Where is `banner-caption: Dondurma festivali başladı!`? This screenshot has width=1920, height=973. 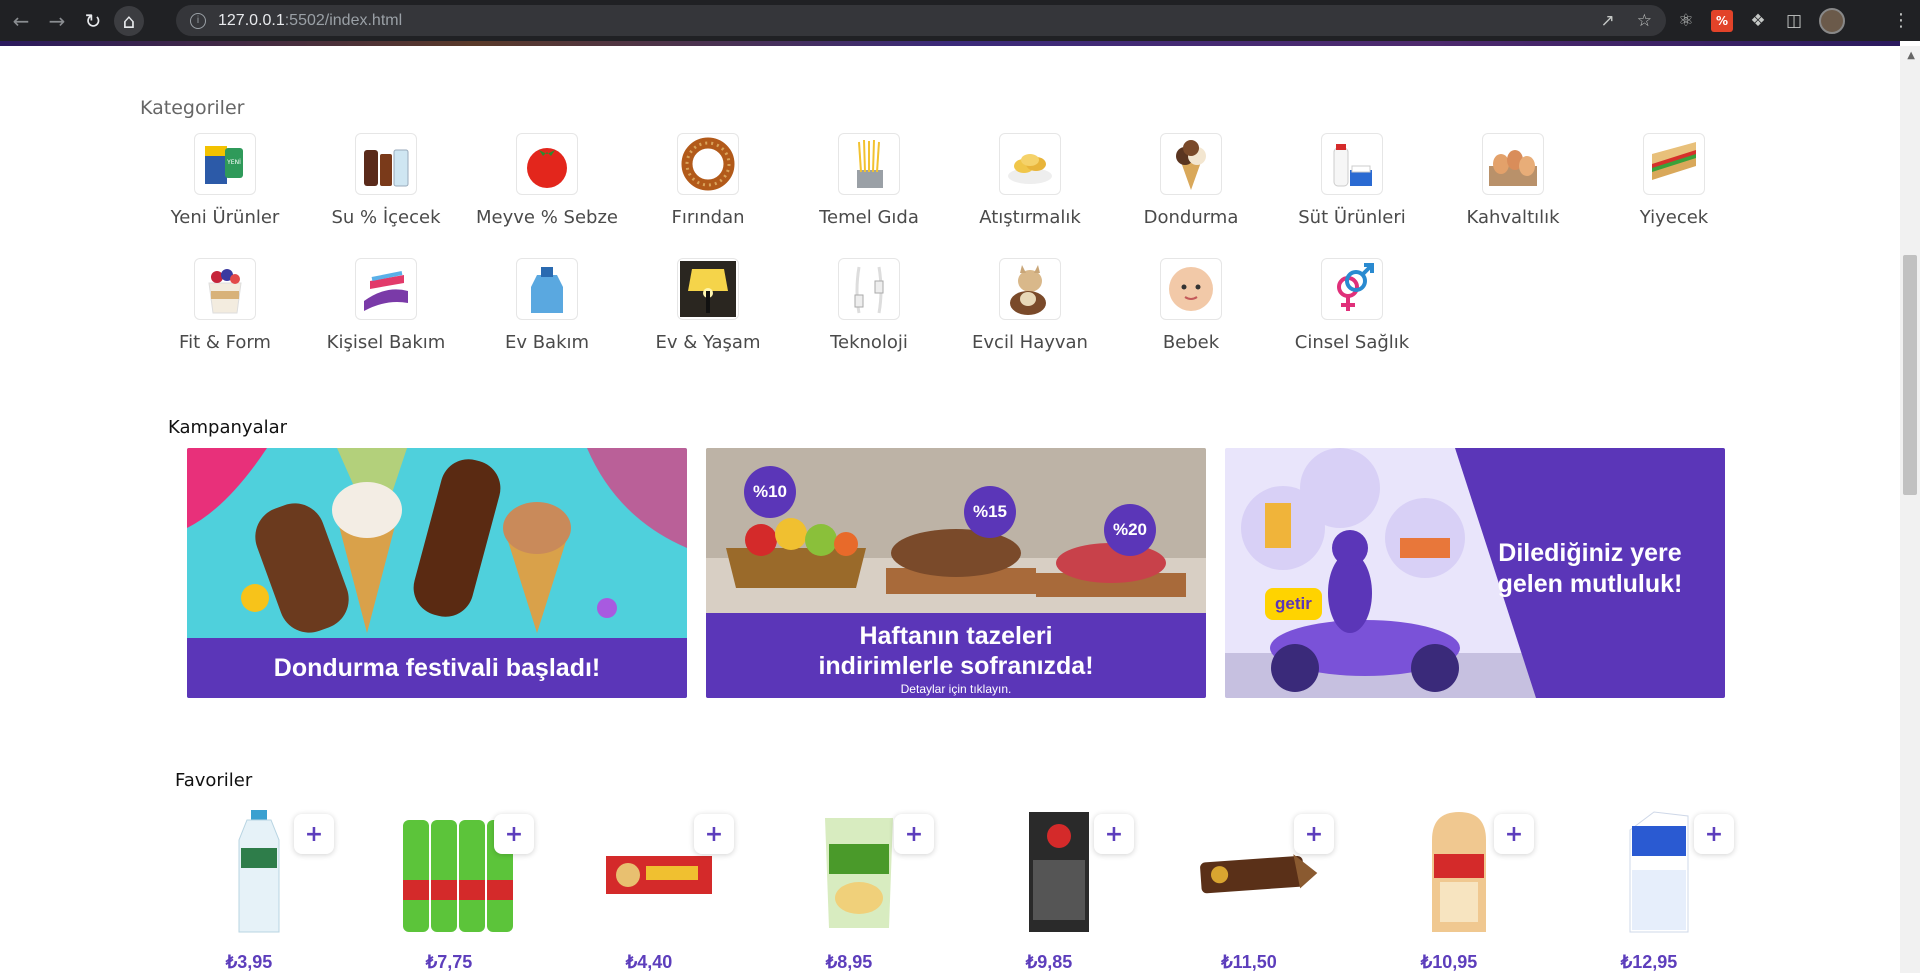
banner-caption: Dondurma festivali başladı! is located at coordinates (437, 668).